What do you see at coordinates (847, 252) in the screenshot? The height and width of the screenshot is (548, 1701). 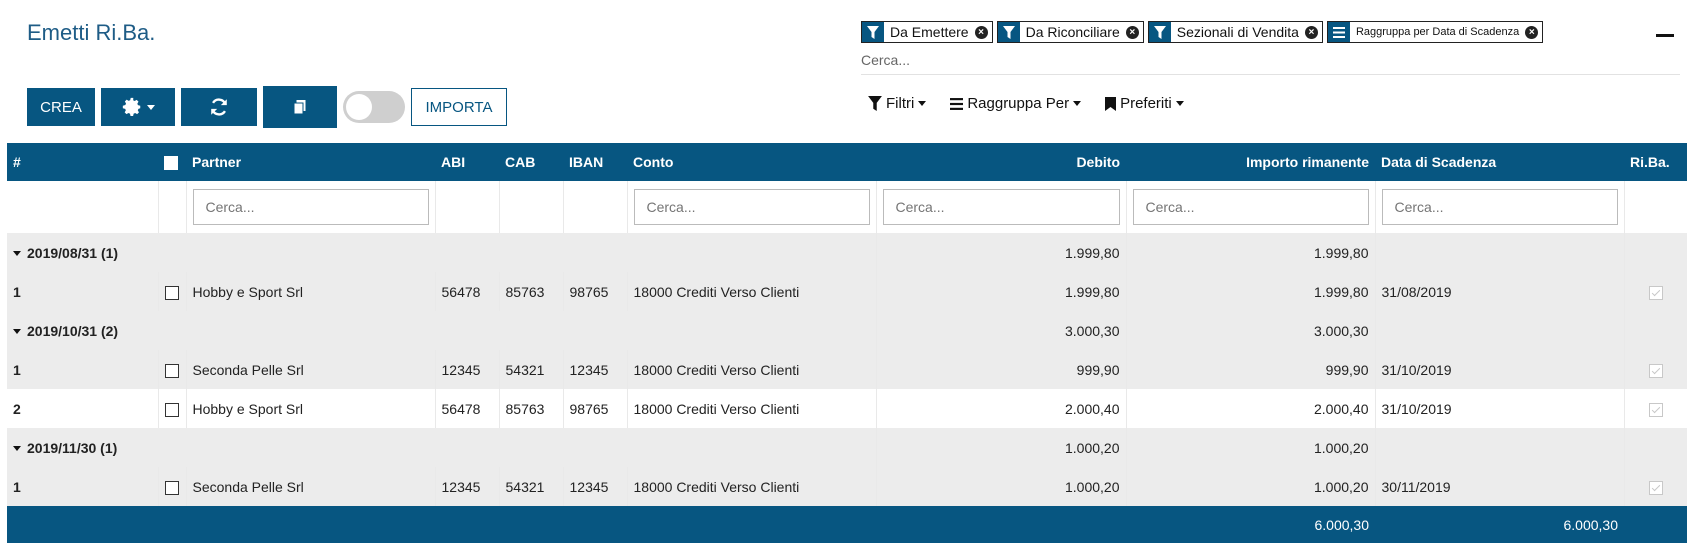 I see `group-row: 2019/08/31 (1) 1.999,80 1.999,80` at bounding box center [847, 252].